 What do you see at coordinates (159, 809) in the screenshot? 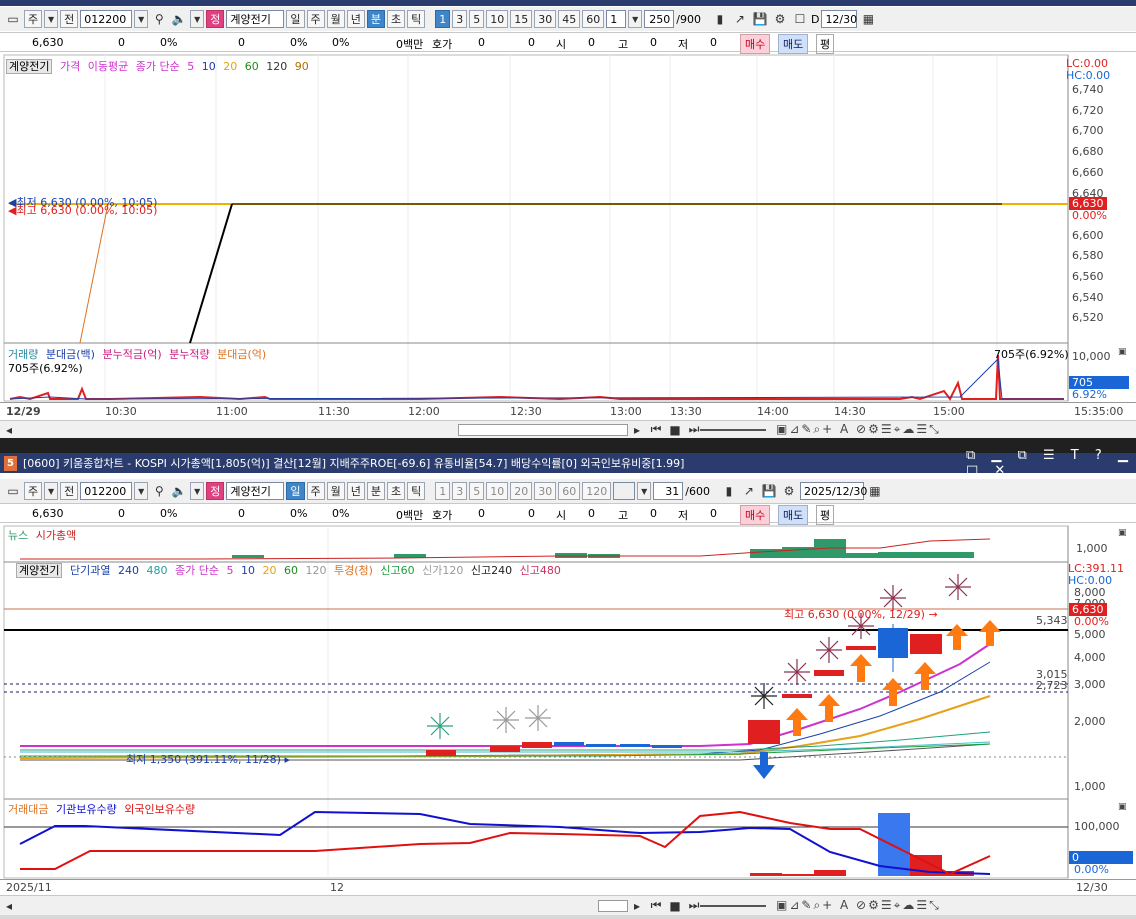
I see `legend-foreign: 외국인보유수량` at bounding box center [159, 809].